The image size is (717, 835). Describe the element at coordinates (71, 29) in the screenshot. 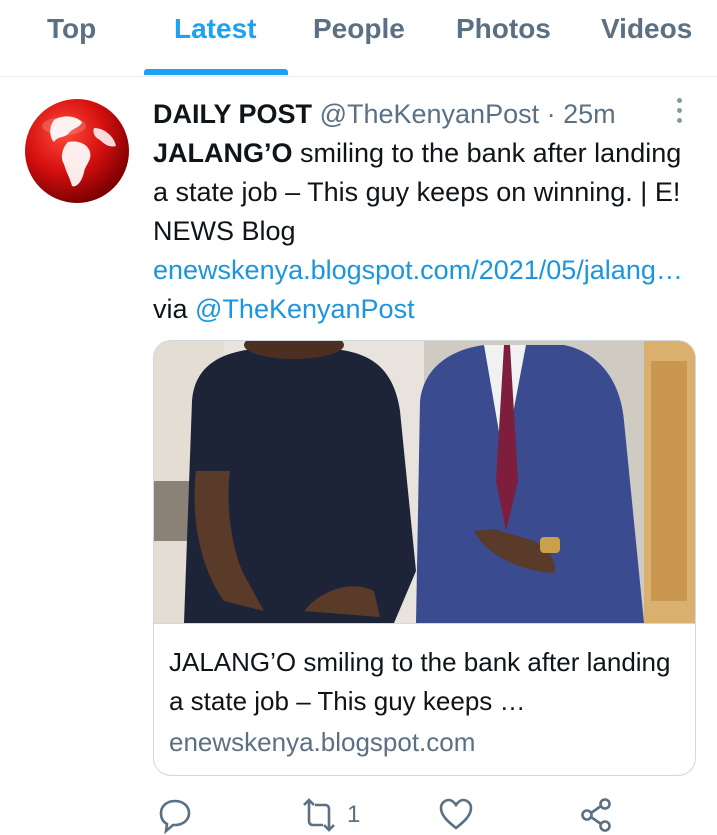

I see `tab-top: Top` at that location.